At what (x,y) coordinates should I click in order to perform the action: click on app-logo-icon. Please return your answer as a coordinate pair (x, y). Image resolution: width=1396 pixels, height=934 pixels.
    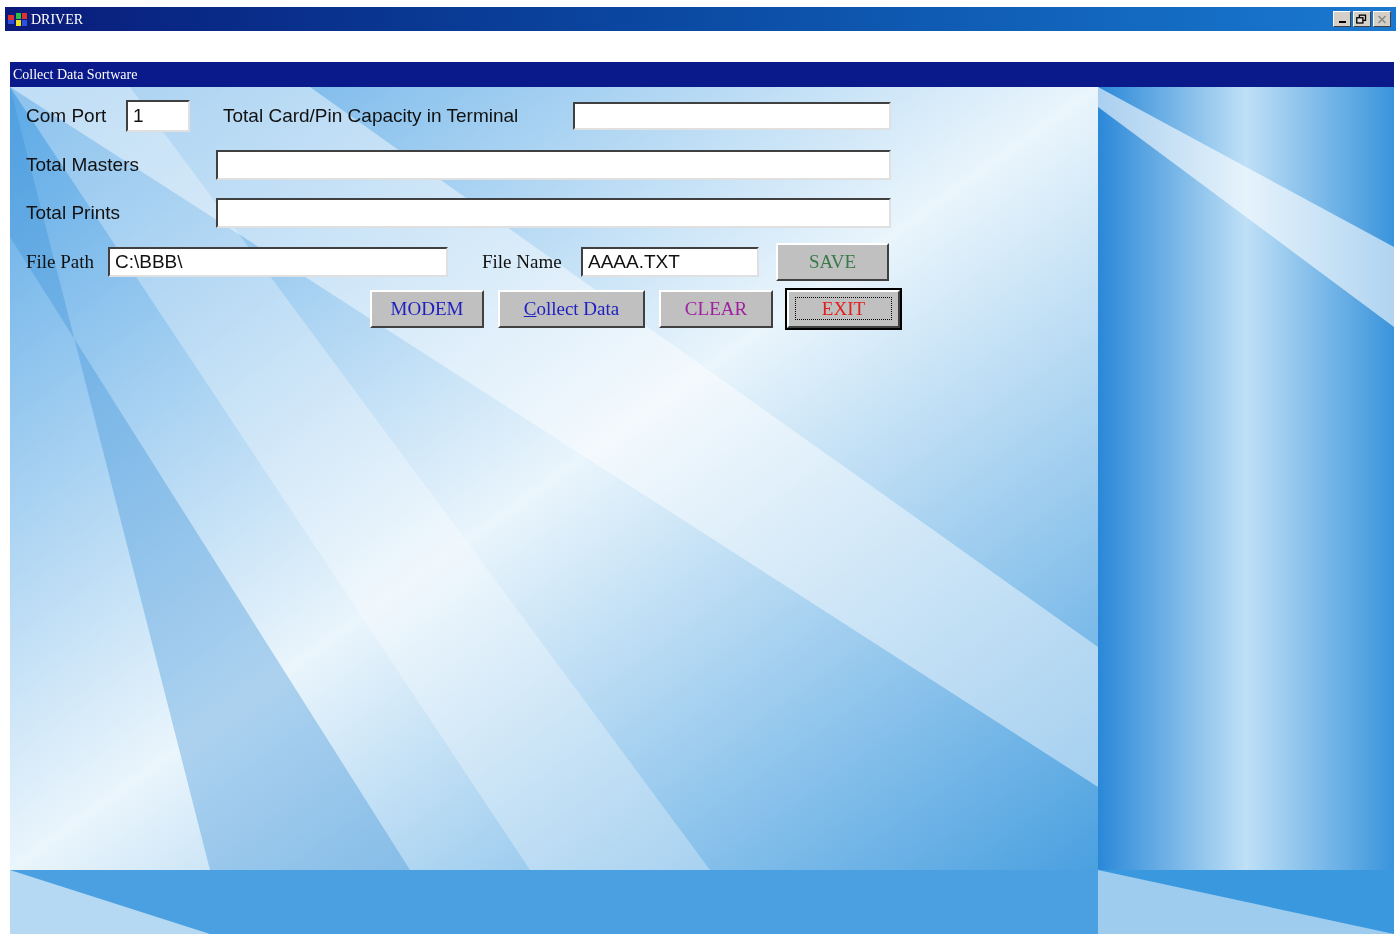
    Looking at the image, I should click on (18, 19).